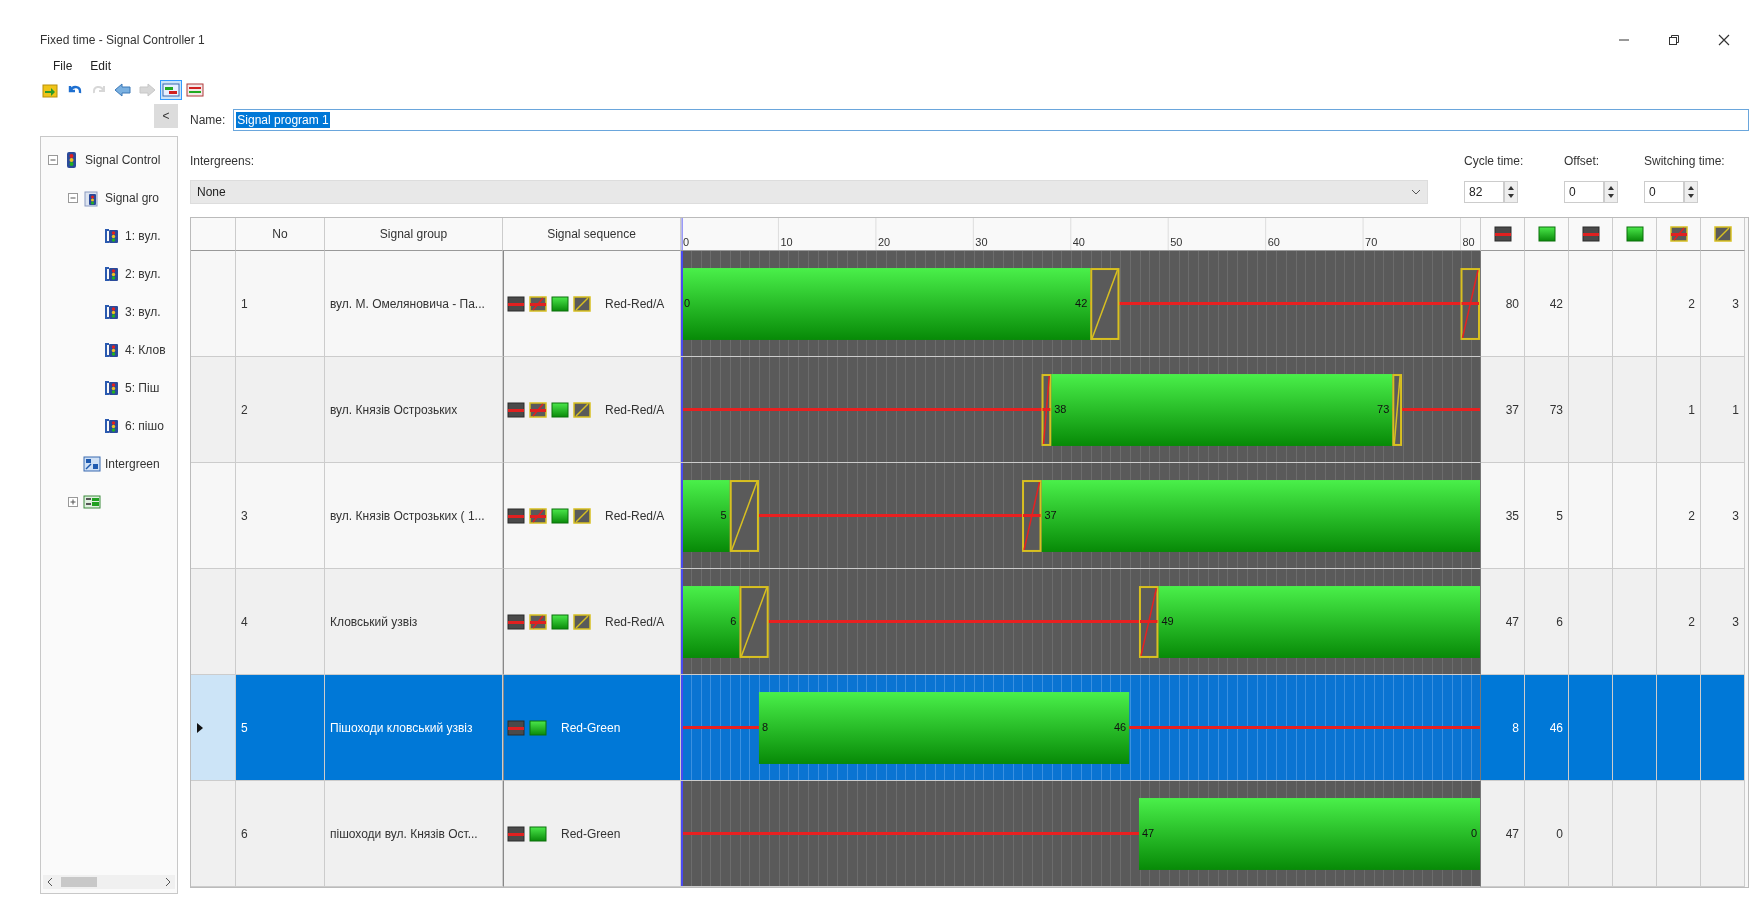 The width and height of the screenshot is (1749, 921). What do you see at coordinates (687, 303) in the screenshot?
I see `phase-time-label: 0` at bounding box center [687, 303].